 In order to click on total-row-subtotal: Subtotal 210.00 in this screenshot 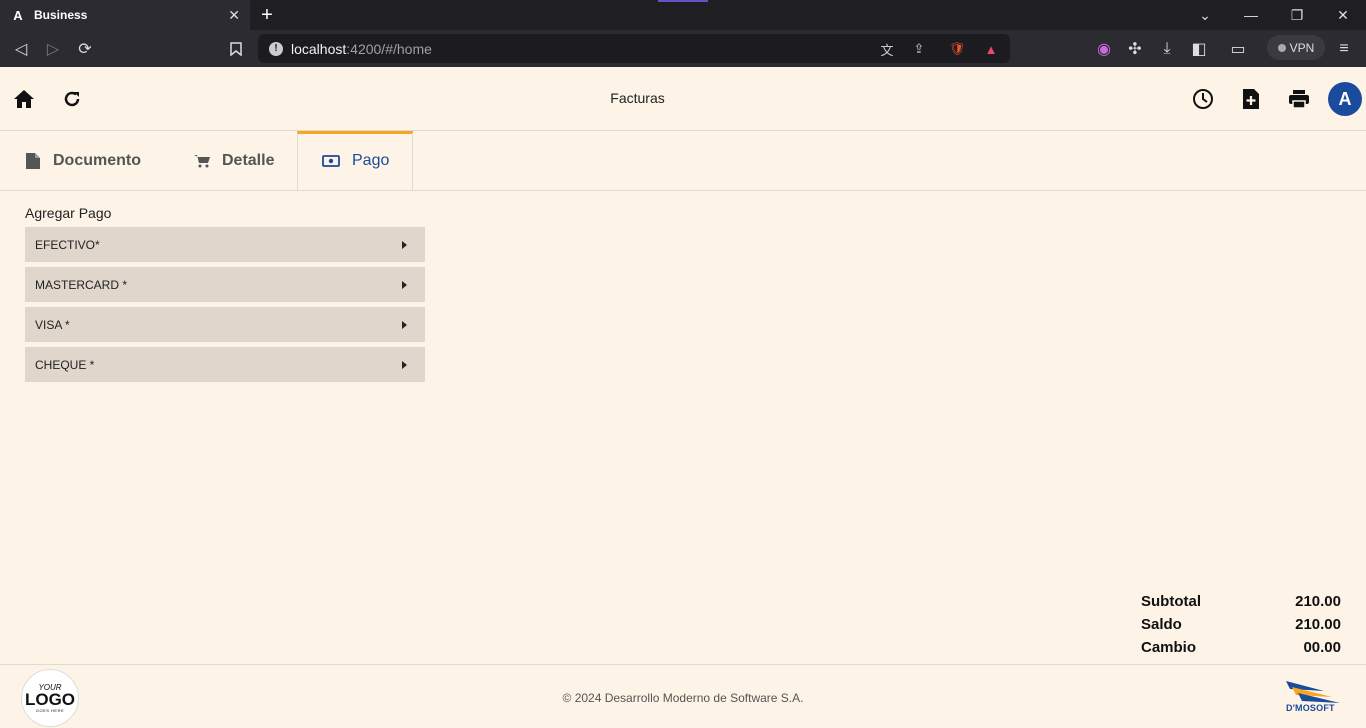, I will do `click(1241, 601)`.